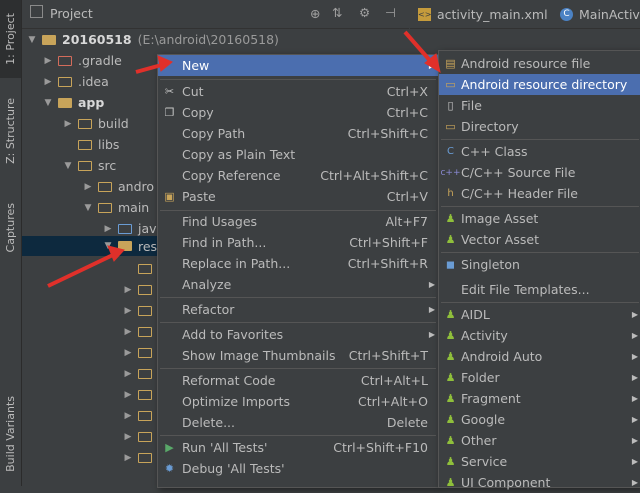 The height and width of the screenshot is (493, 640). Describe the element at coordinates (116, 253) in the screenshot. I see `annotation-arrow-res-head` at that location.